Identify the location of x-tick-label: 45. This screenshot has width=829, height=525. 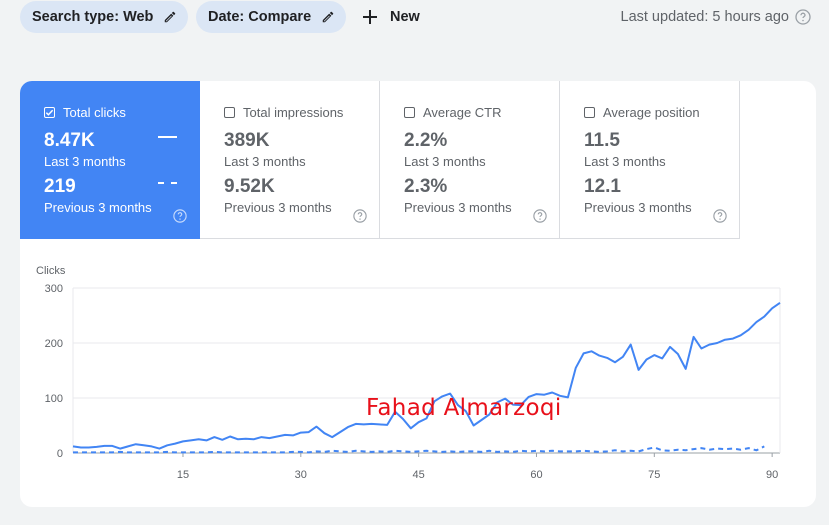
(419, 475).